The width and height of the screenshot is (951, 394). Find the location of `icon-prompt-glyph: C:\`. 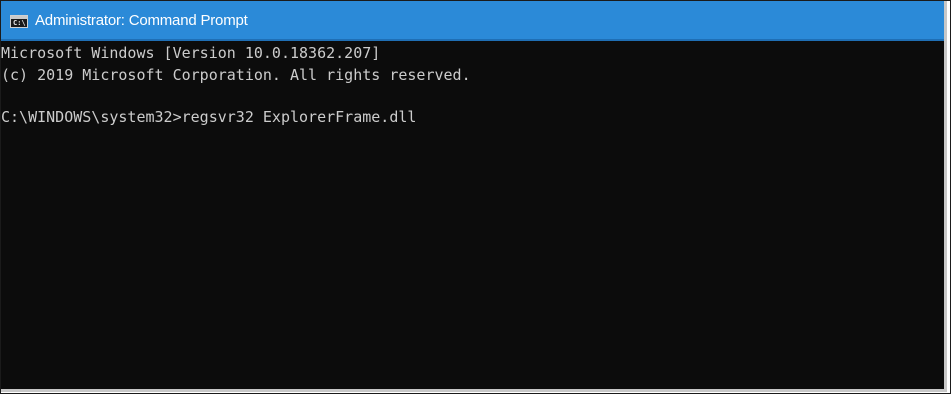

icon-prompt-glyph: C:\ is located at coordinates (19, 23).